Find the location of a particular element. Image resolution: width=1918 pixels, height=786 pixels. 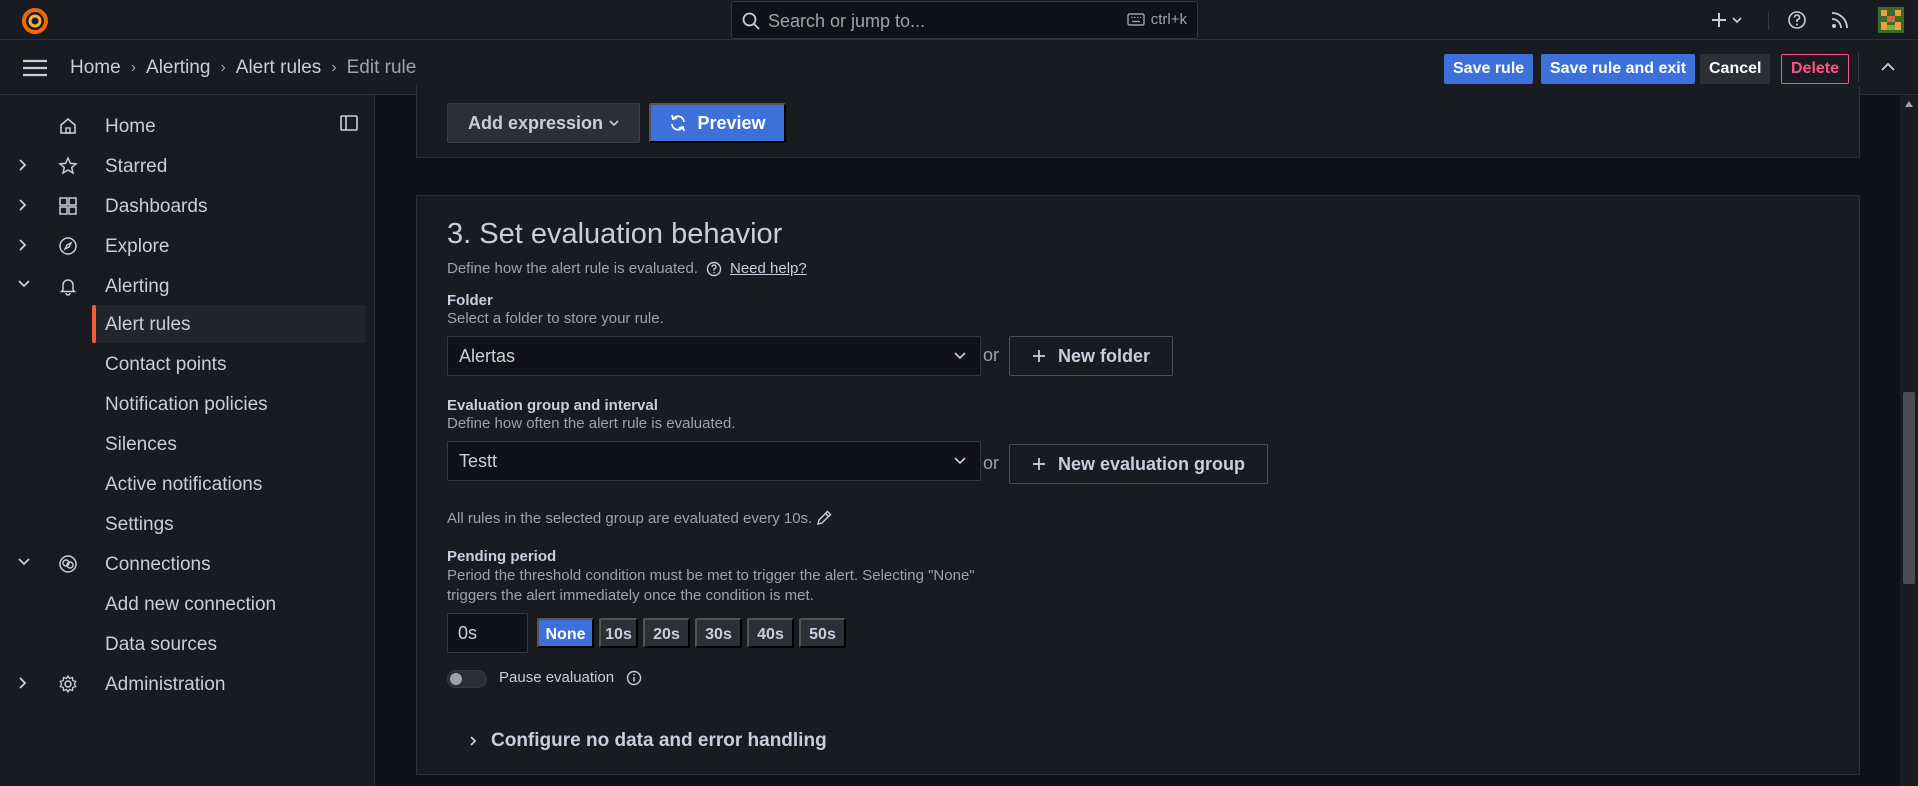

pending-period-value: 0s is located at coordinates (468, 633).